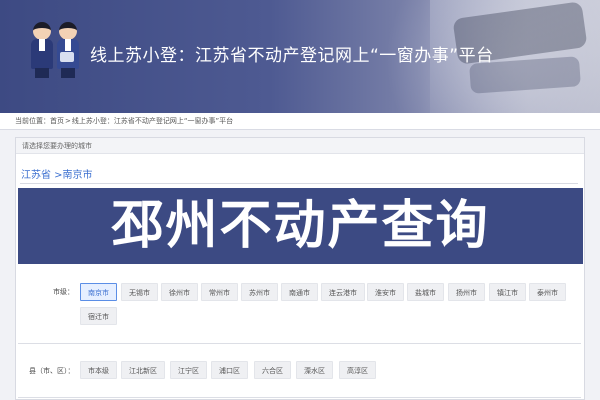 This screenshot has width=600, height=400. Describe the element at coordinates (98, 316) in the screenshot. I see `city-option-suqian: 宿迁市` at that location.